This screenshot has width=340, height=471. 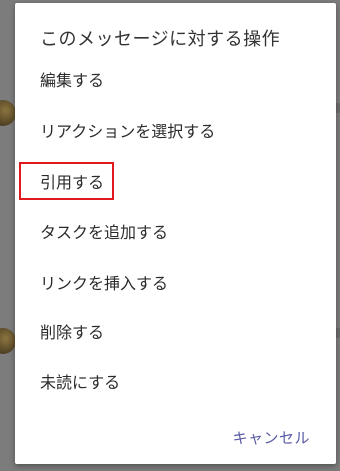 What do you see at coordinates (80, 383) in the screenshot?
I see `menu-item-mark-unread: 未読にする` at bounding box center [80, 383].